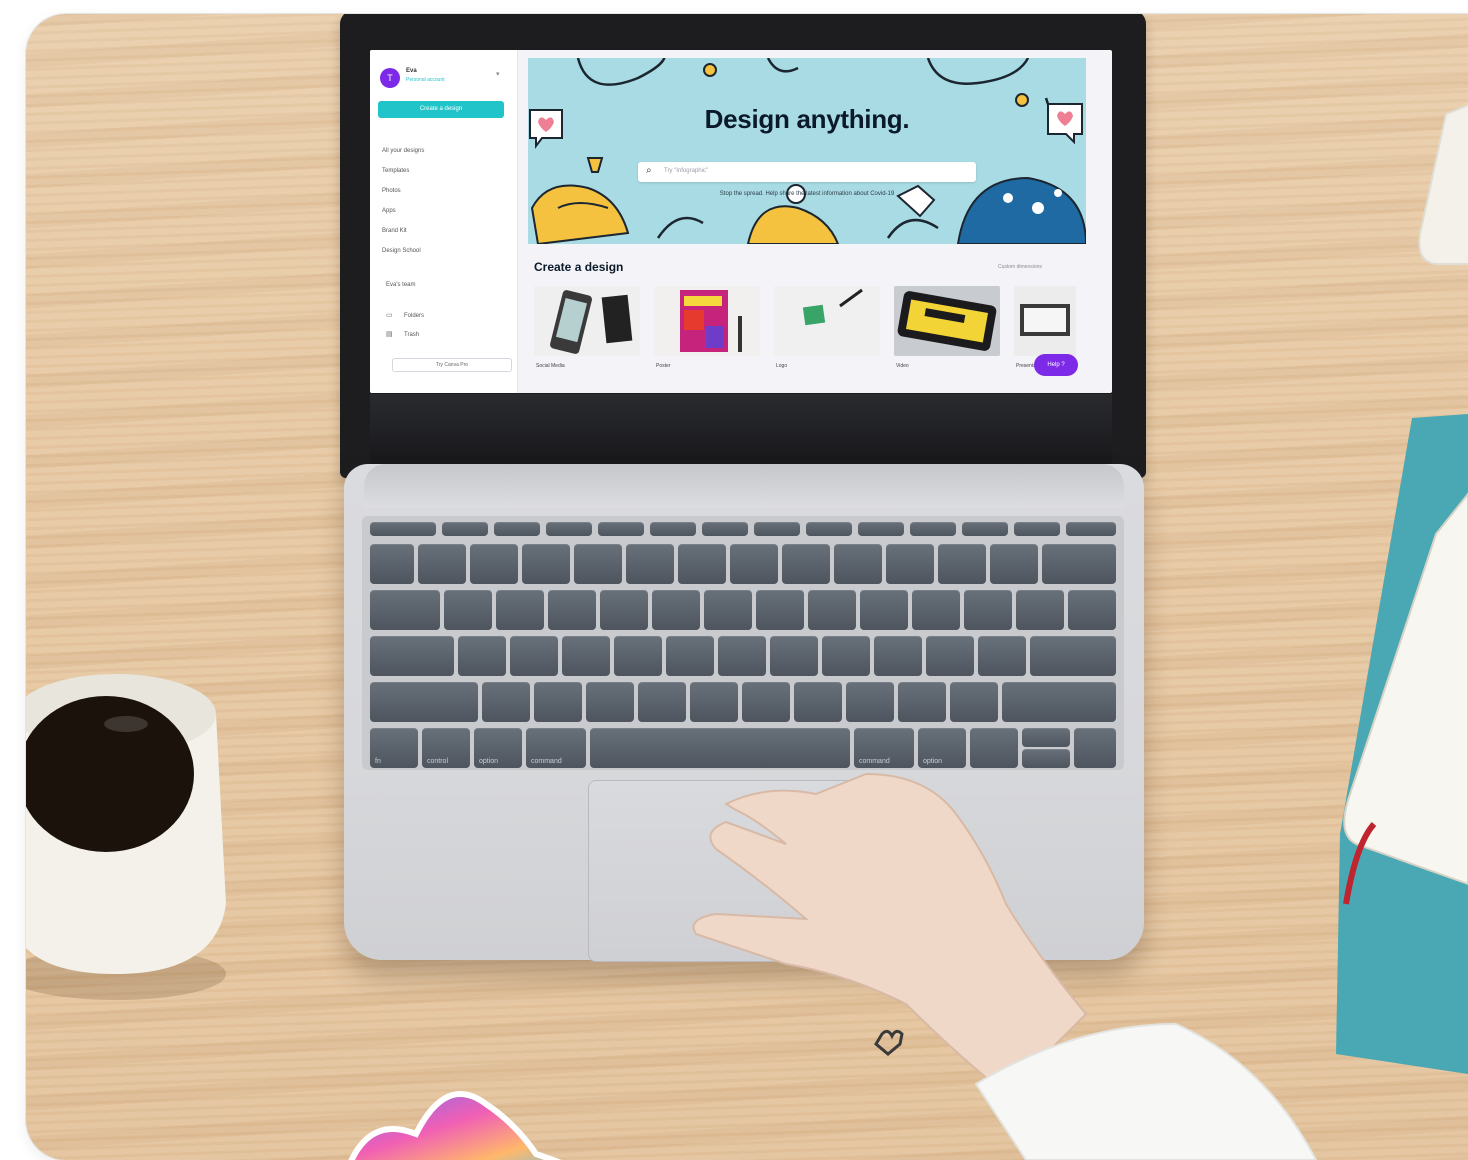 This screenshot has width=1468, height=1160. Describe the element at coordinates (1005, 966) in the screenshot. I see `hand` at that location.